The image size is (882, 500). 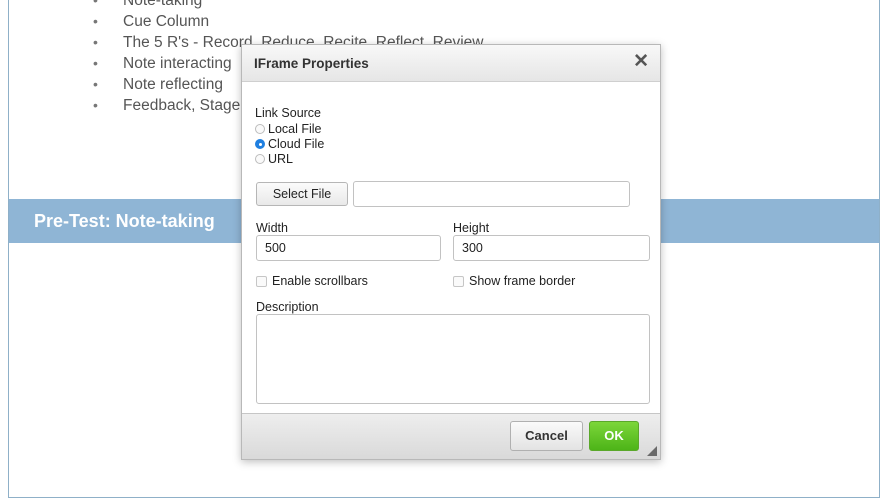 What do you see at coordinates (451, 63) in the screenshot?
I see `dialog-header: IFrame Properties ✕` at bounding box center [451, 63].